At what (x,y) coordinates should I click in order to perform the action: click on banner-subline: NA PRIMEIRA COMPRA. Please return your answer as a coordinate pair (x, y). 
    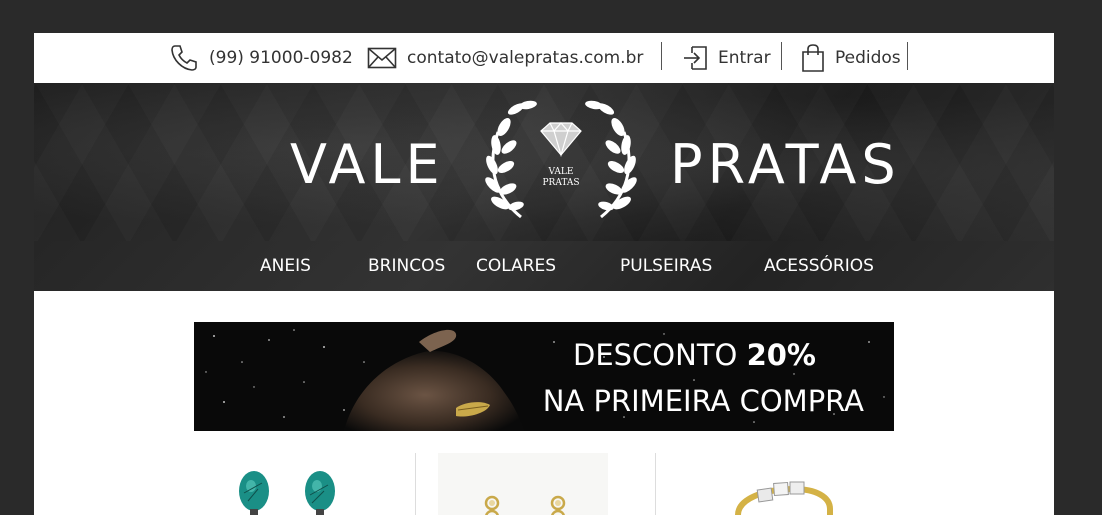
    Looking at the image, I should click on (703, 401).